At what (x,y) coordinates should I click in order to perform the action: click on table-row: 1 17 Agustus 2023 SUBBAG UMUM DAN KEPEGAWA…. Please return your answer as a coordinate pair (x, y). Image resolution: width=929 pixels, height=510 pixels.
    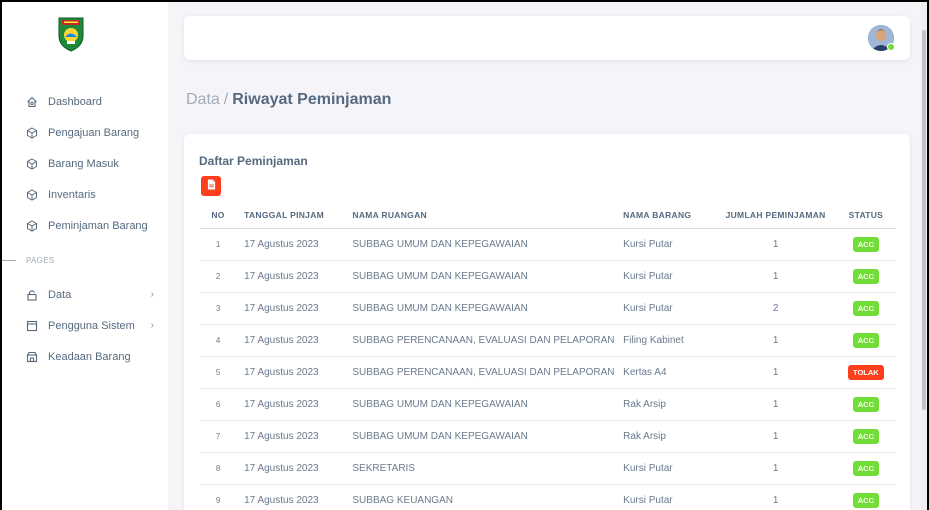
    Looking at the image, I should click on (548, 244).